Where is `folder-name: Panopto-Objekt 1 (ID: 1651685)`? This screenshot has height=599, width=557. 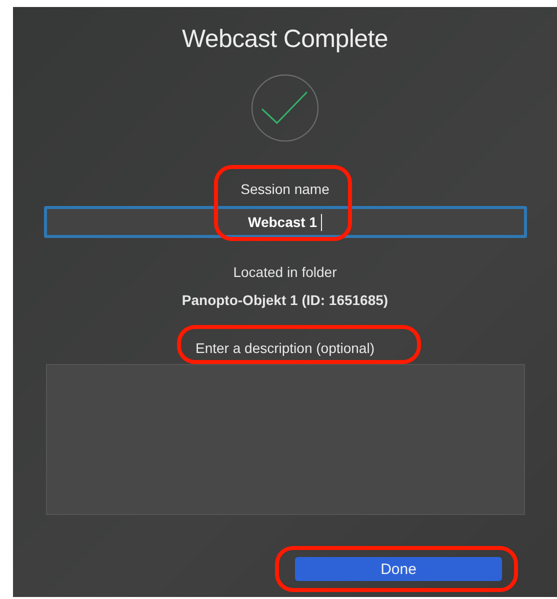 folder-name: Panopto-Objekt 1 (ID: 1651685) is located at coordinates (285, 300).